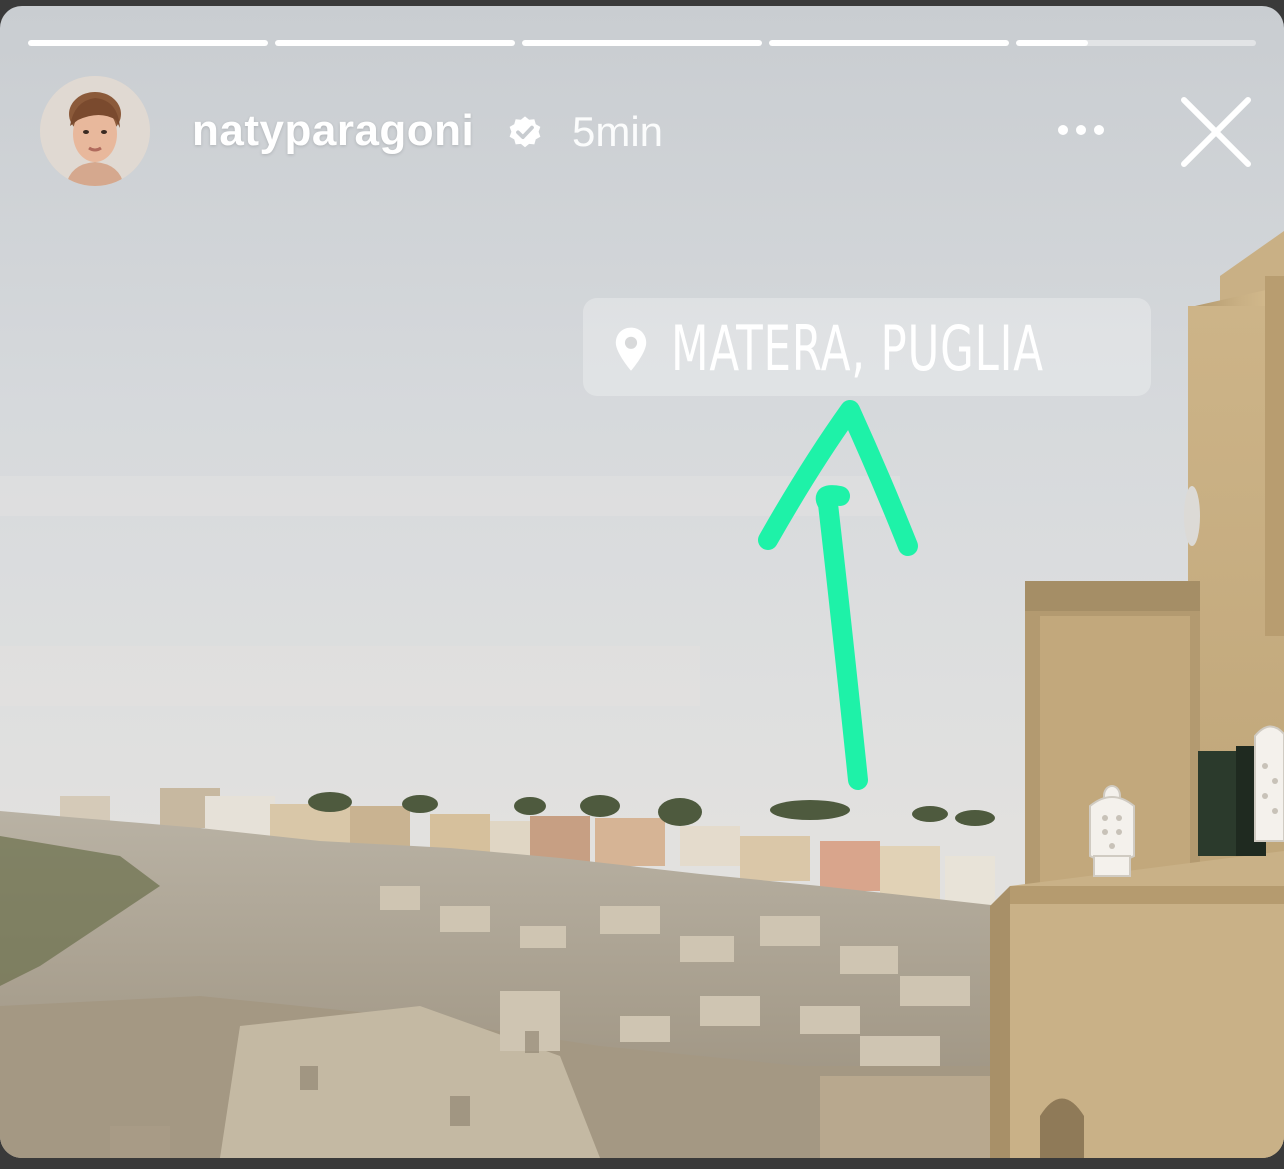  Describe the element at coordinates (642, 1163) in the screenshot. I see `bottom-edge` at that location.